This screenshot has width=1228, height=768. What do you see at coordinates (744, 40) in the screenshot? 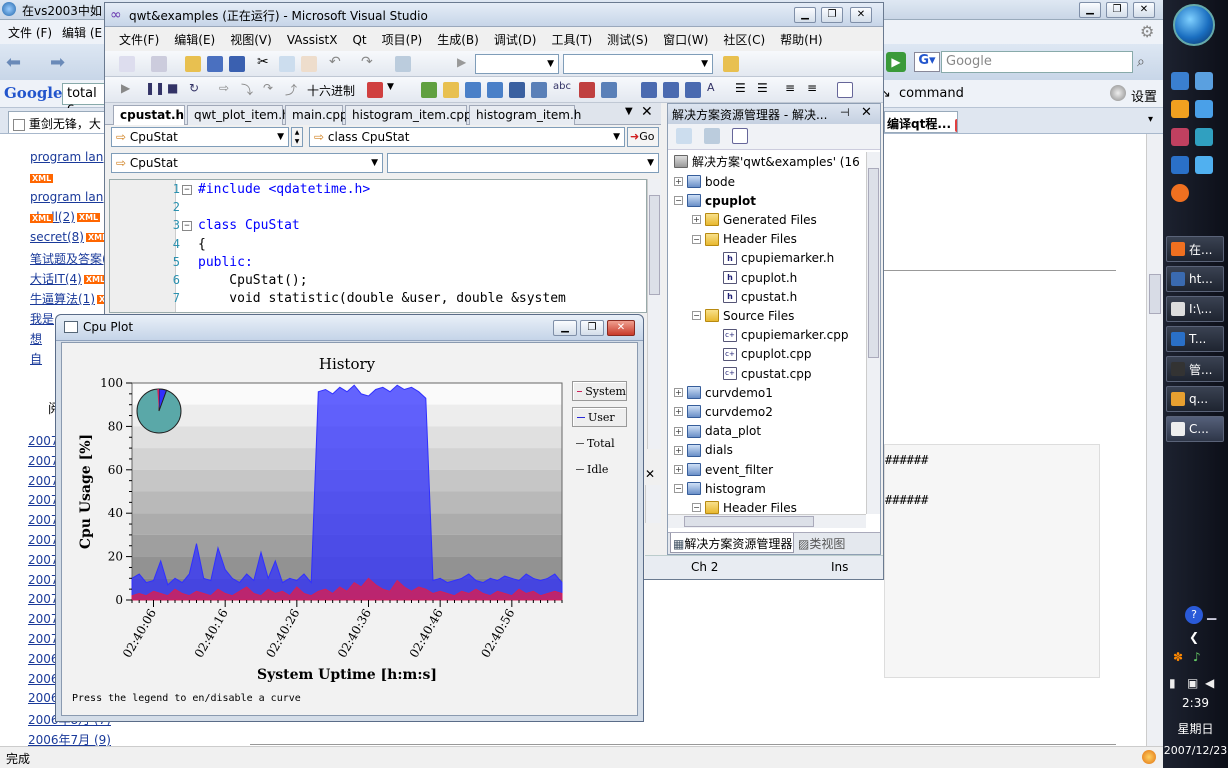
I see `vs-menu-item: 社区(C)` at bounding box center [744, 40].